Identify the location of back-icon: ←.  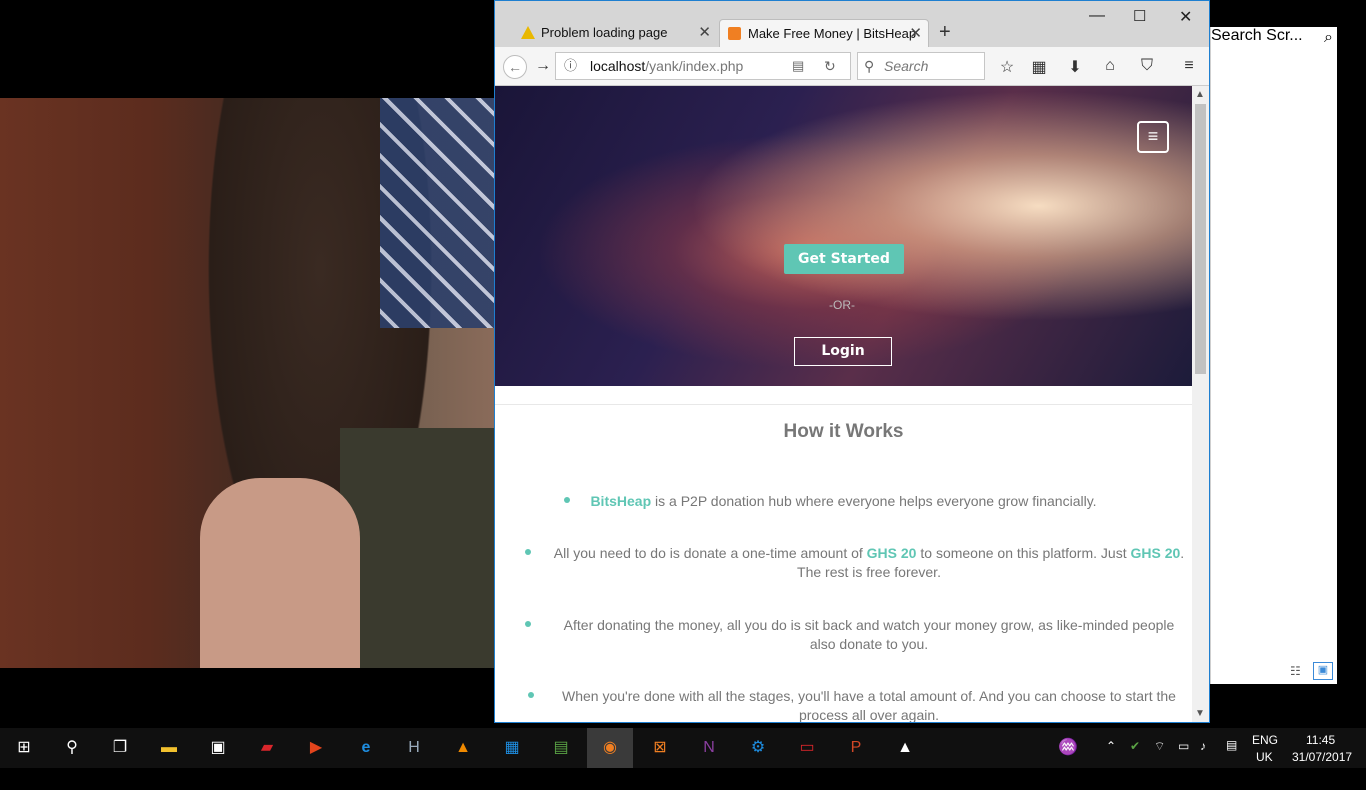
(515, 67).